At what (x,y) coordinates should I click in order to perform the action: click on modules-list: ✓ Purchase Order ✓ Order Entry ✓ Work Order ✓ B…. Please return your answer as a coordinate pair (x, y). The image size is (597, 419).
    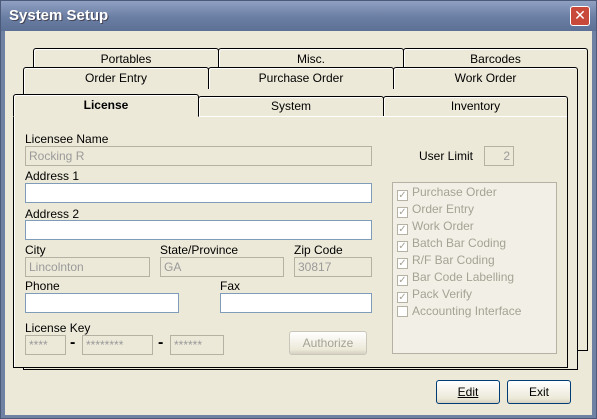
    Looking at the image, I should click on (474, 268).